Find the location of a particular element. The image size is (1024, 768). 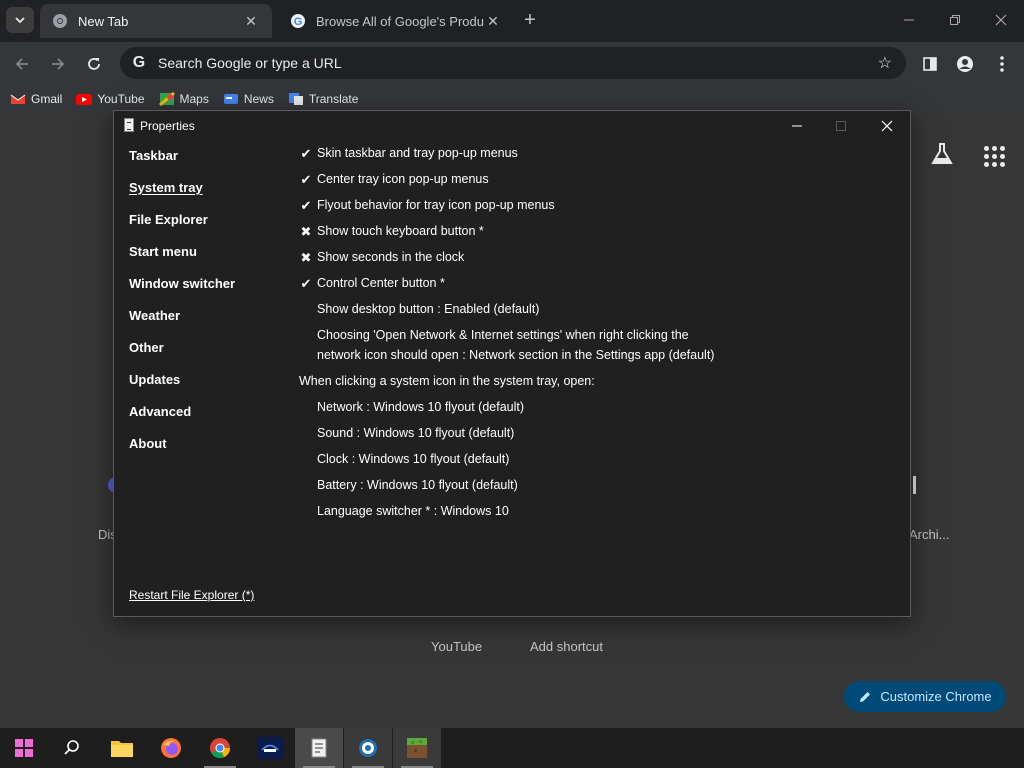

windows-icon is located at coordinates (24, 748).